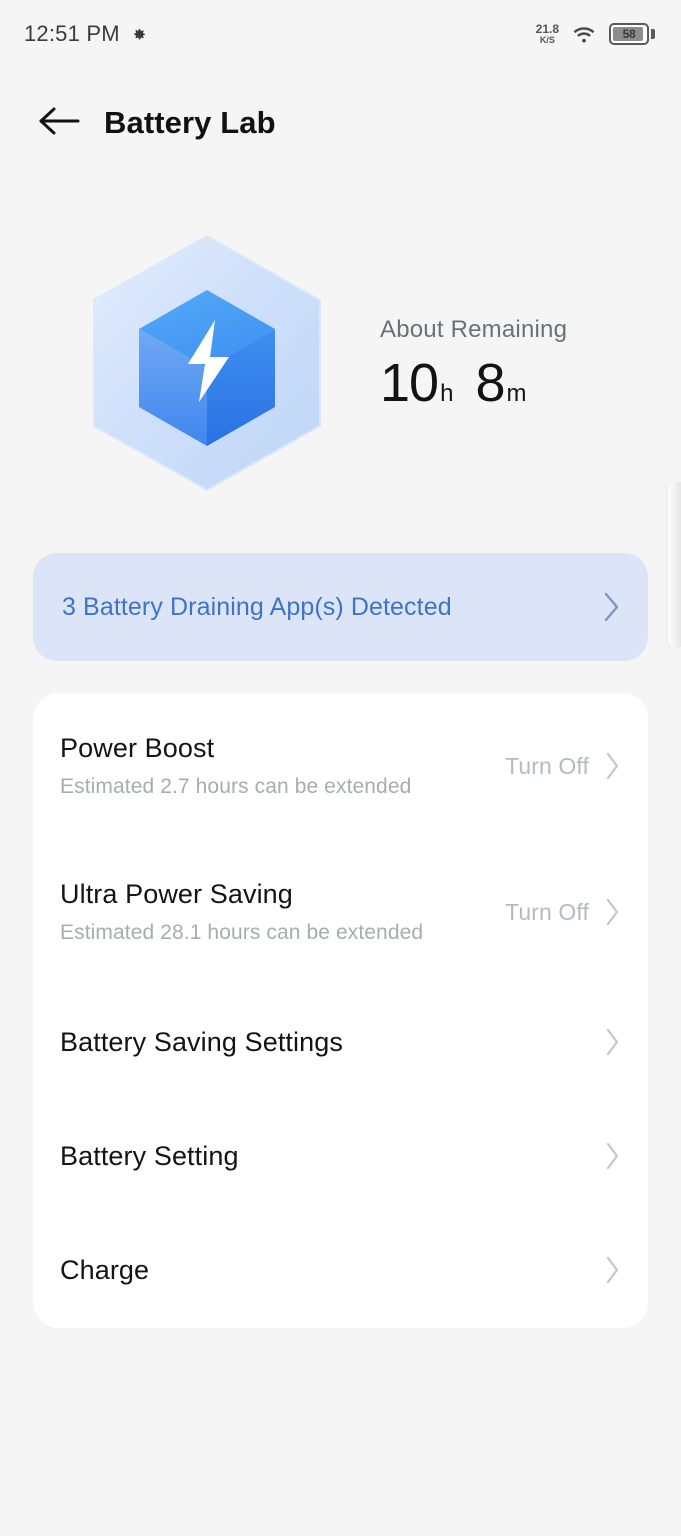 The width and height of the screenshot is (681, 1536). I want to click on list-item-text: Charge, so click(104, 1270).